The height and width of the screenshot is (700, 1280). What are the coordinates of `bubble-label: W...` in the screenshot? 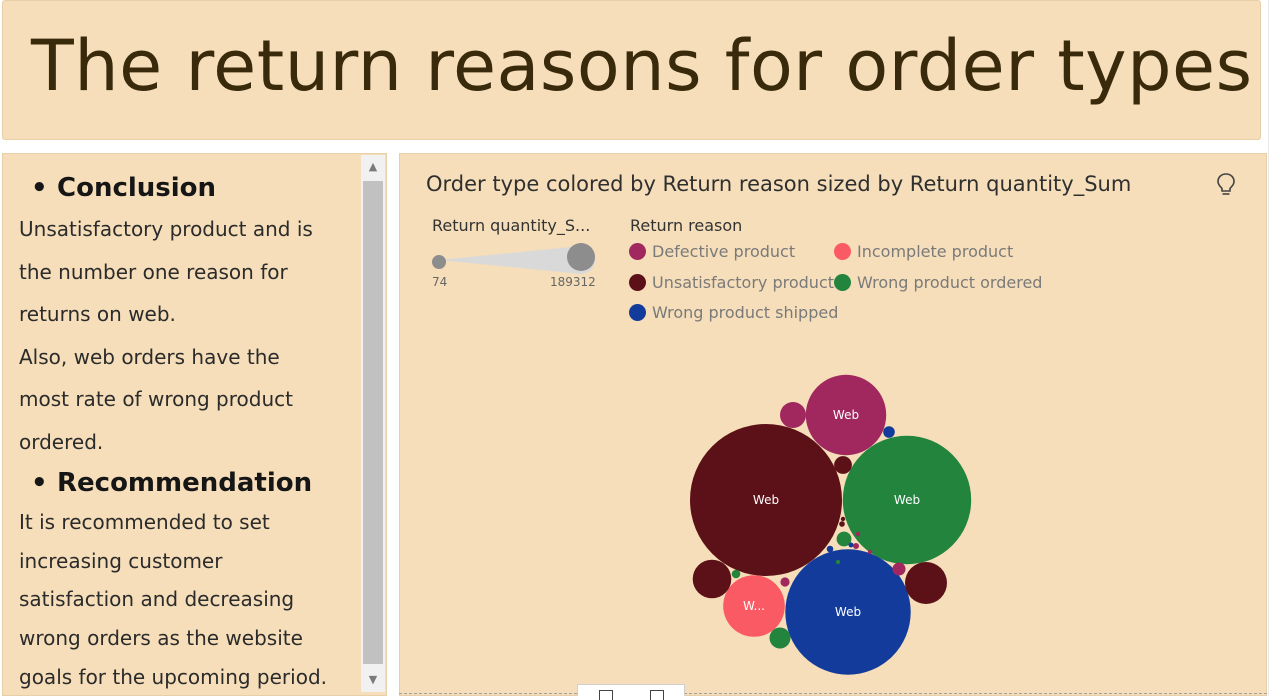 It's located at (754, 606).